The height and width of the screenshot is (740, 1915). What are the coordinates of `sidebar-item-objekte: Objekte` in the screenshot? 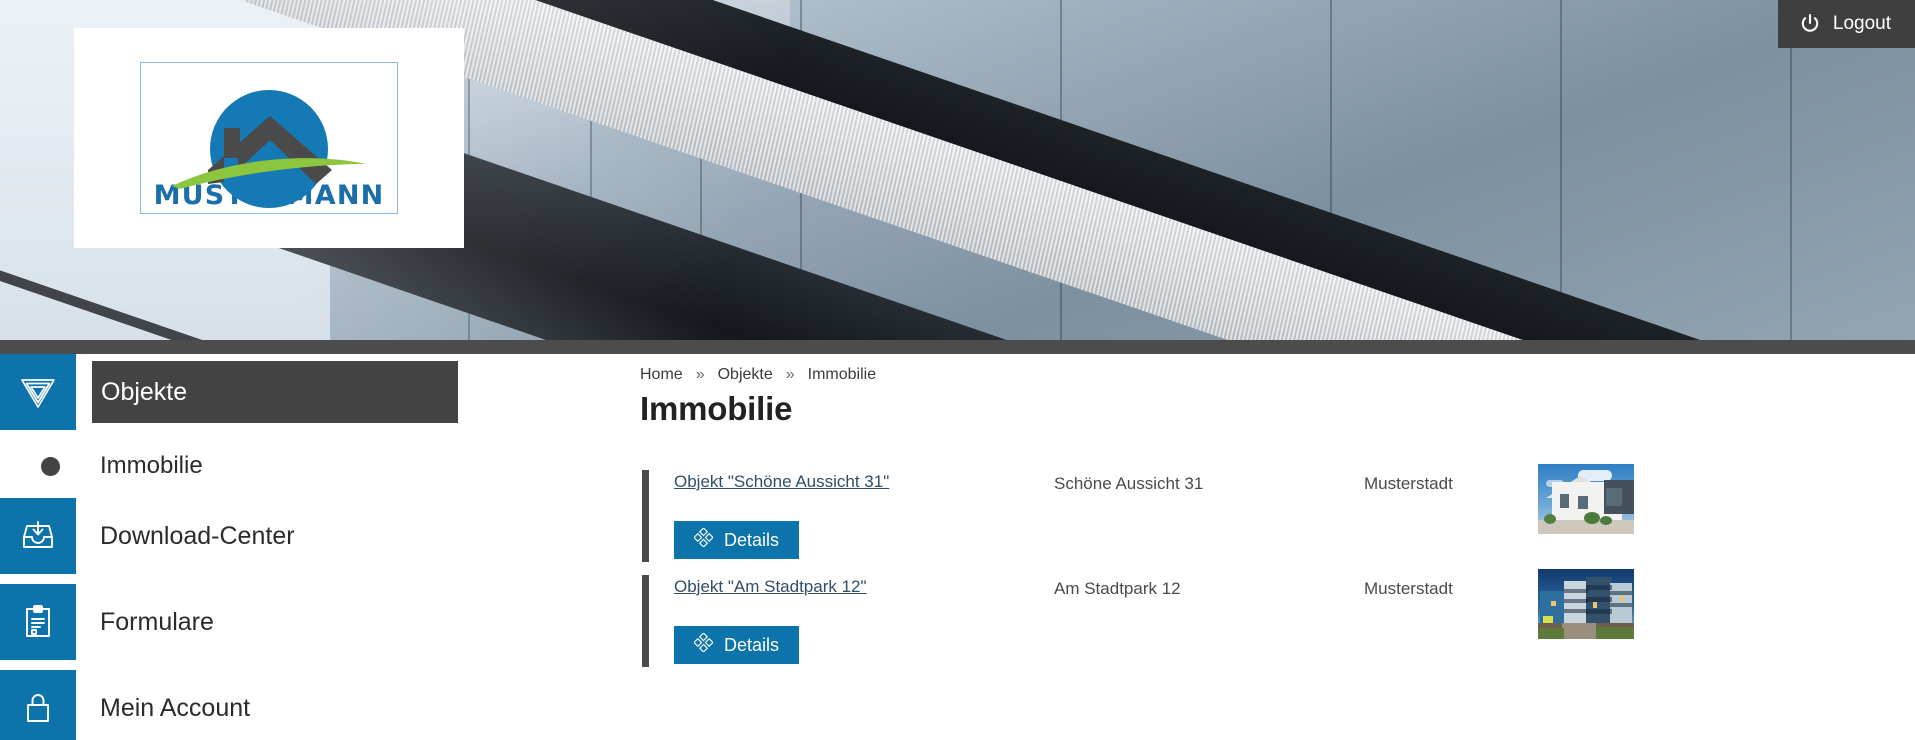 It's located at (320, 397).